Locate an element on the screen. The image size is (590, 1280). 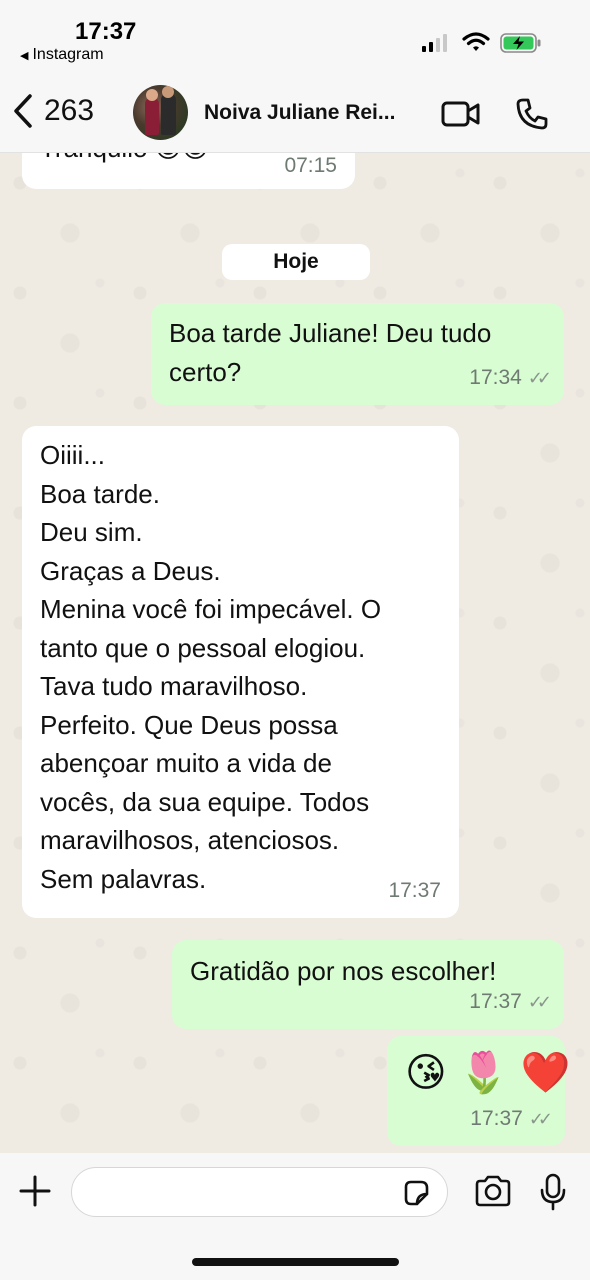
message-time: 17:34 is located at coordinates (495, 377).